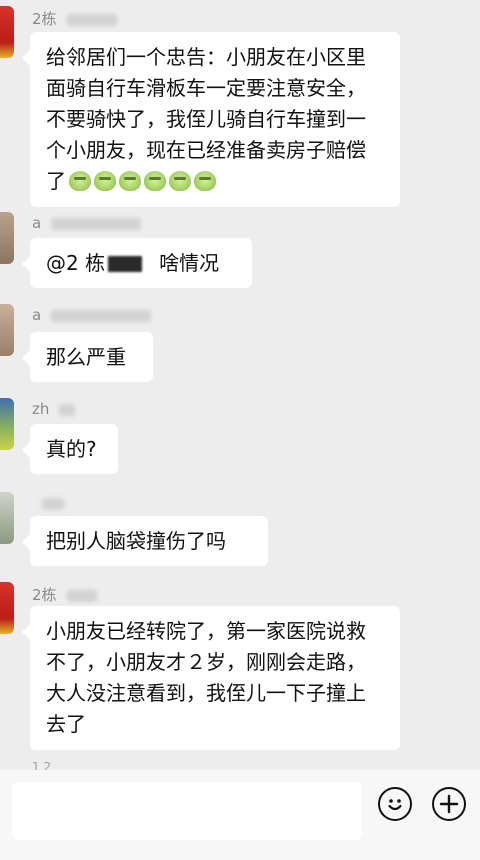 This screenshot has height=860, width=480. What do you see at coordinates (136, 541) in the screenshot?
I see `message-text: 把别人脑袋撞伤了吗` at bounding box center [136, 541].